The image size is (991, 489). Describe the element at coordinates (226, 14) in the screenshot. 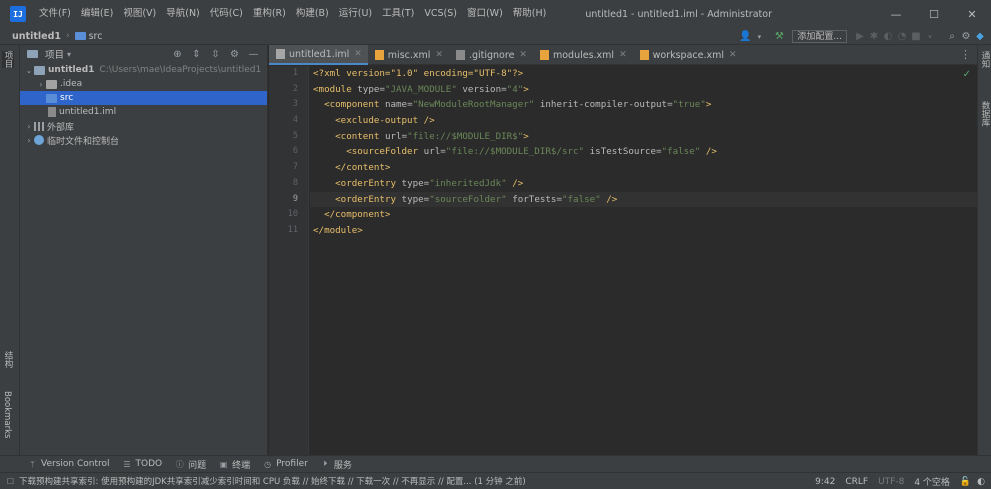

I see `menu-code: 代码(C)` at that location.